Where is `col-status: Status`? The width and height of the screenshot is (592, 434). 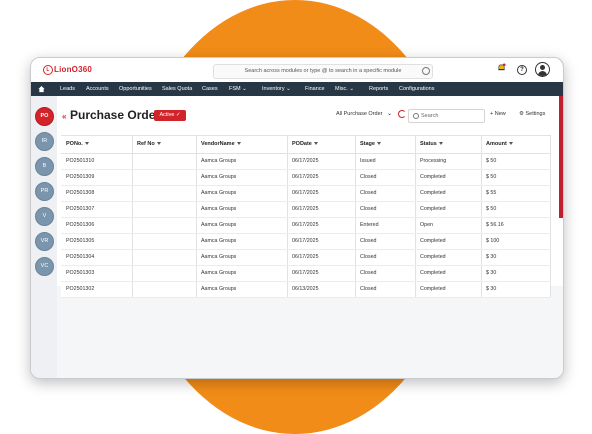 col-status: Status is located at coordinates (431, 144).